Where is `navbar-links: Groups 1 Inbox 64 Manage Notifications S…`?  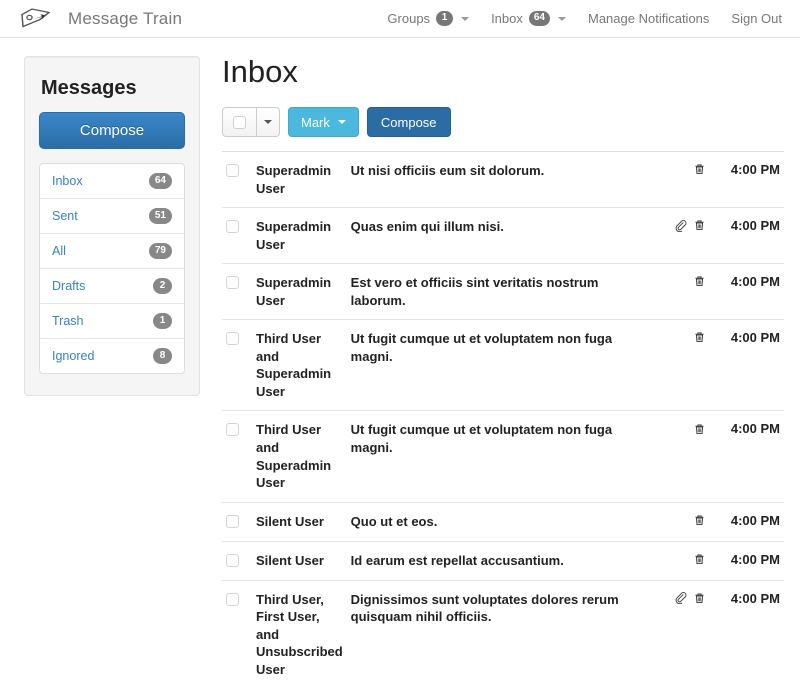
navbar-links: Groups 1 Inbox 64 Manage Notifications S… is located at coordinates (584, 18).